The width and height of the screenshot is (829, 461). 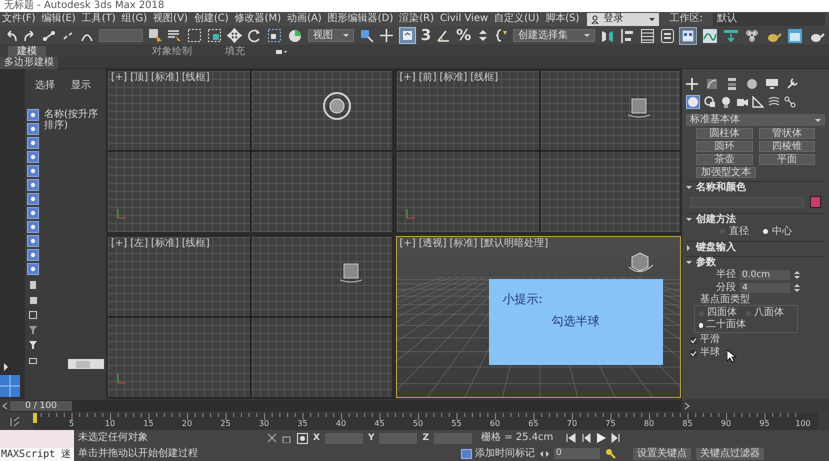 What do you see at coordinates (786, 133) in the screenshot?
I see `object-type-button: 管状体` at bounding box center [786, 133].